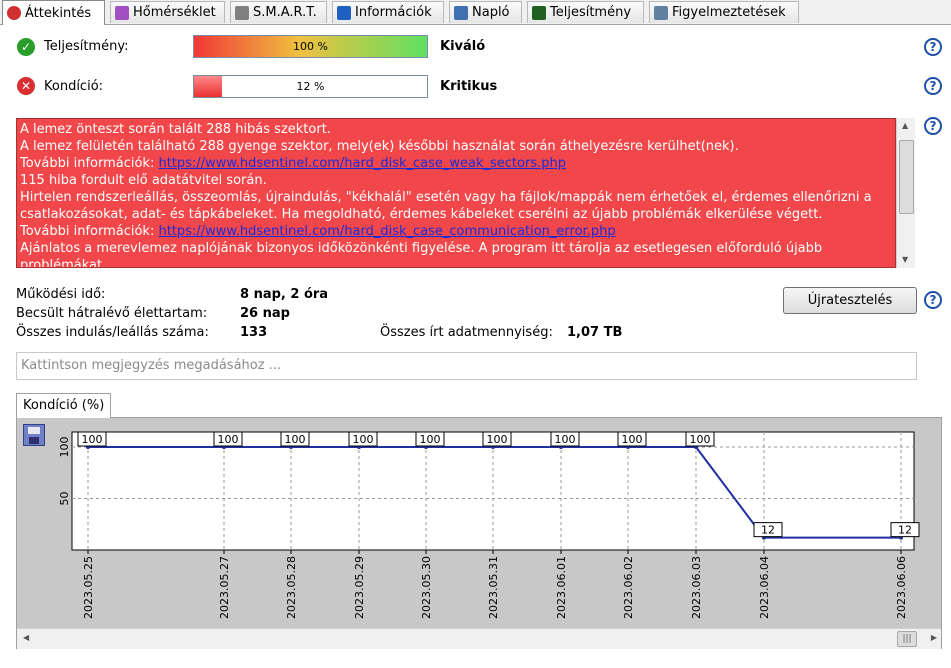  Describe the element at coordinates (26, 47) in the screenshot. I see `ok-icon: ✓` at that location.